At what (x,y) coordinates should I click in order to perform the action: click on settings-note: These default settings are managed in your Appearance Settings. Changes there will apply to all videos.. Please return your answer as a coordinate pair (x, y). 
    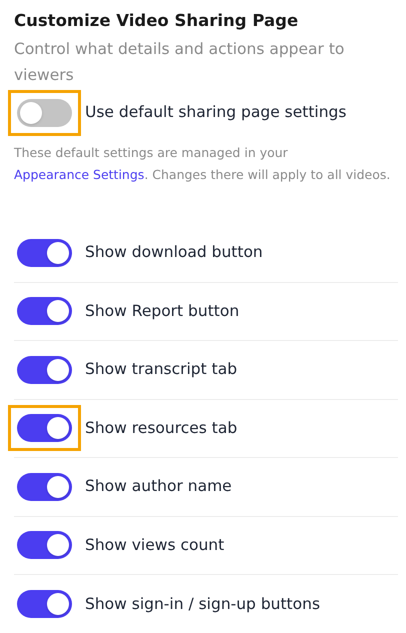
    Looking at the image, I should click on (203, 164).